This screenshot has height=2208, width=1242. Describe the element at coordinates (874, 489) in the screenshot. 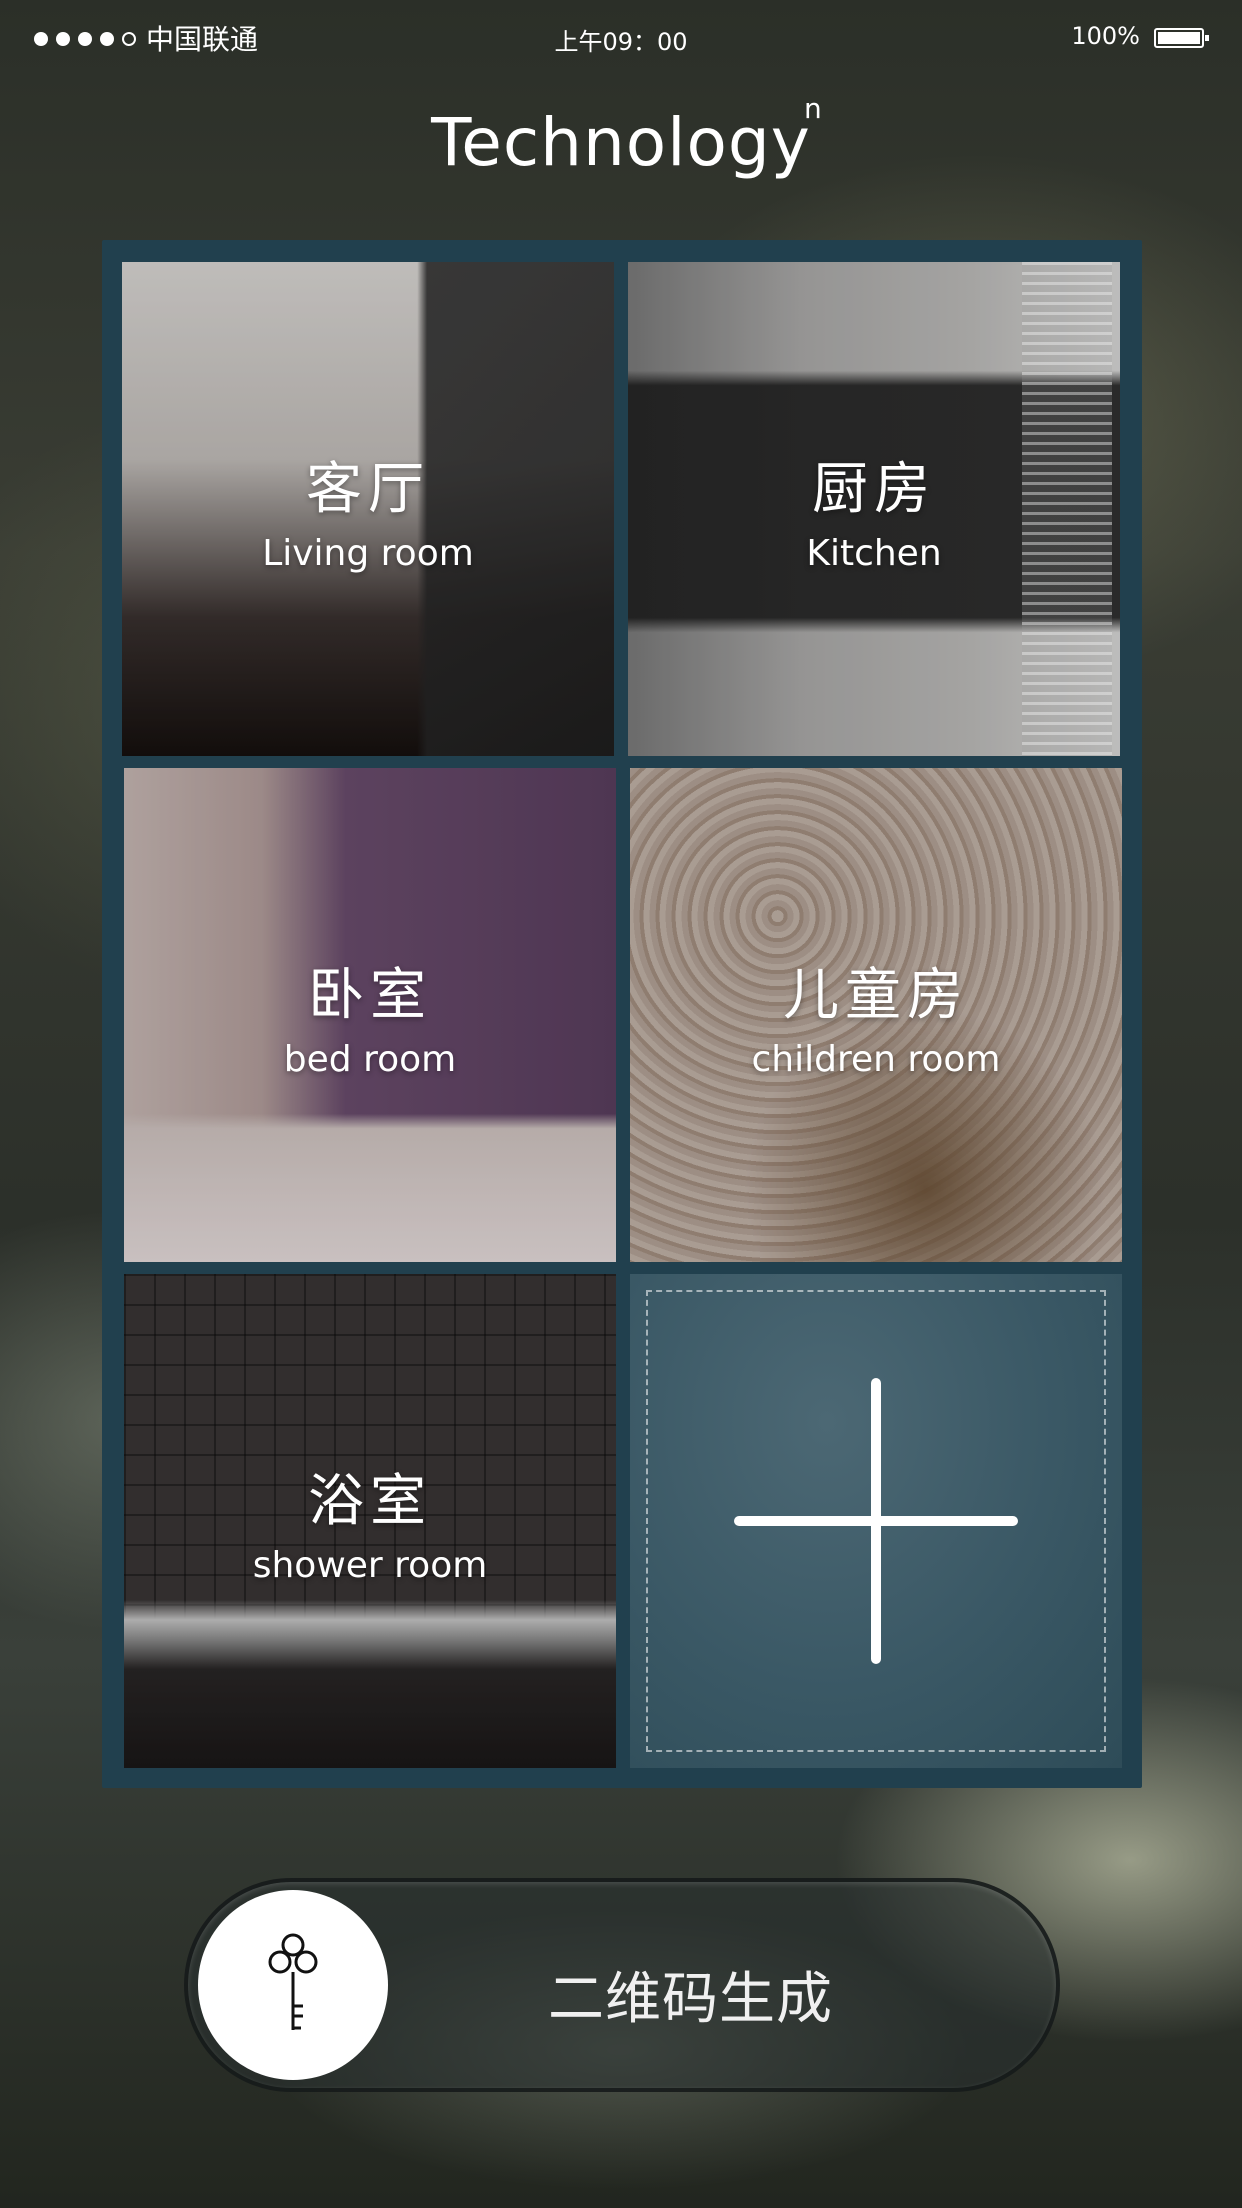

I see `room-name-zh: 厨房` at that location.